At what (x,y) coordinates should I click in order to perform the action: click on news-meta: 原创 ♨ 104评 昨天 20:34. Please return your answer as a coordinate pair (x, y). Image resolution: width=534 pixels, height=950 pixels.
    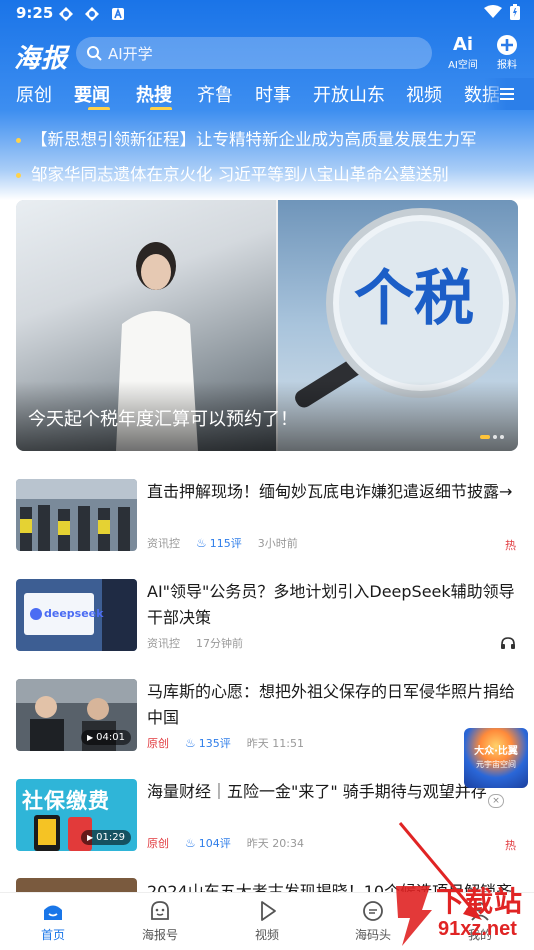
    Looking at the image, I should click on (225, 843).